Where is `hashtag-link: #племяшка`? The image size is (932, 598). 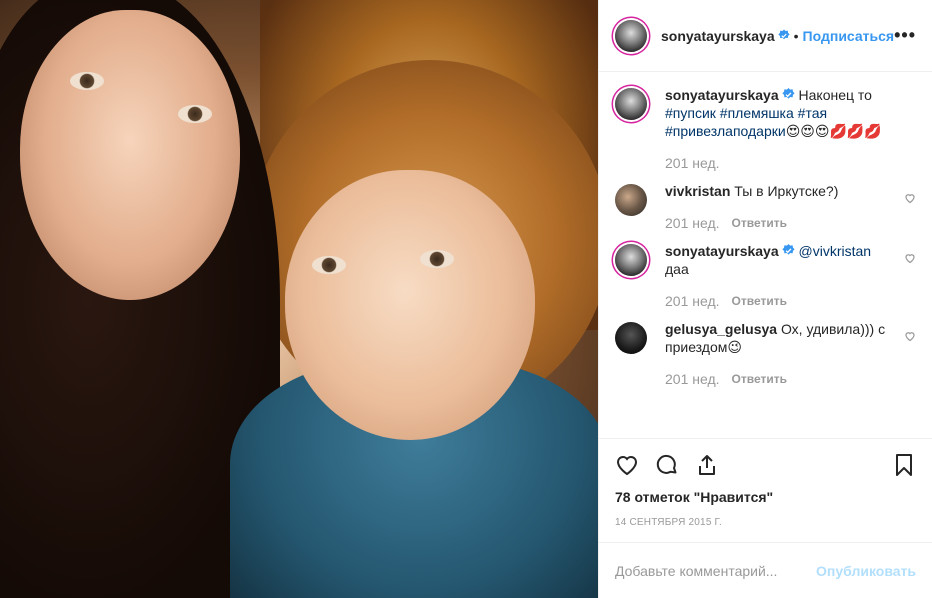
hashtag-link: #племяшка is located at coordinates (757, 113).